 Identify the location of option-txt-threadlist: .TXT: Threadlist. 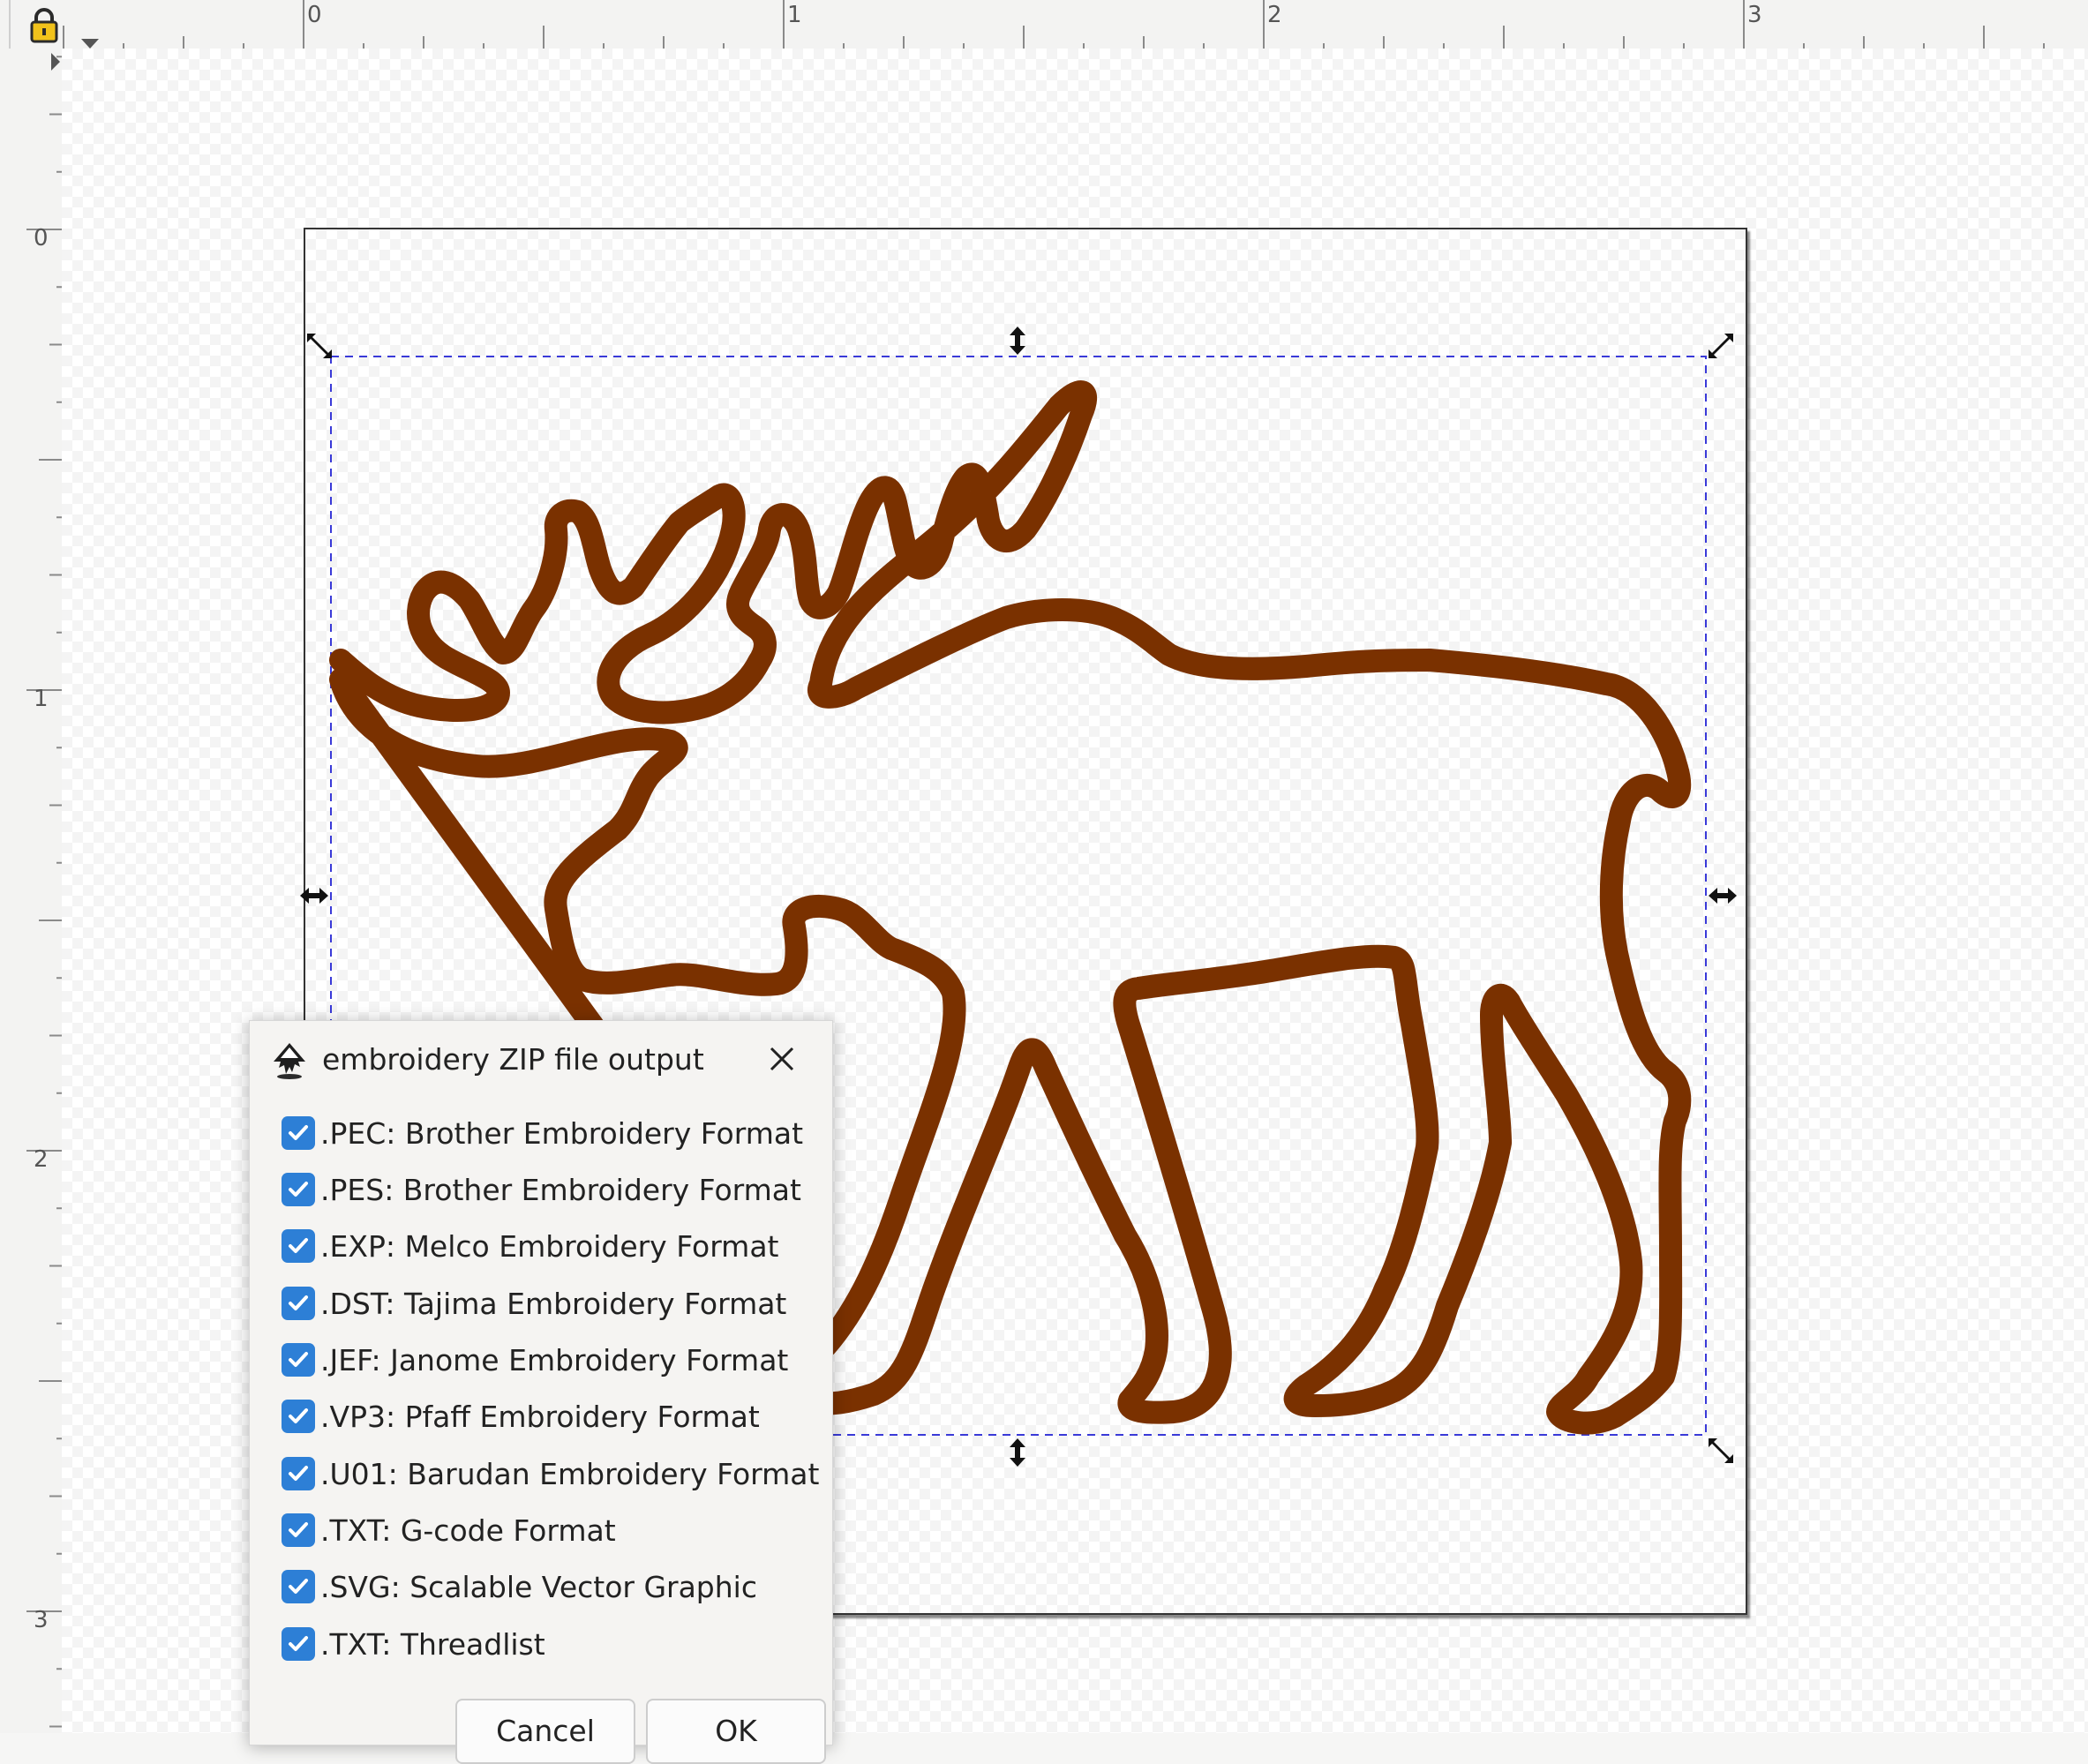
(413, 1644).